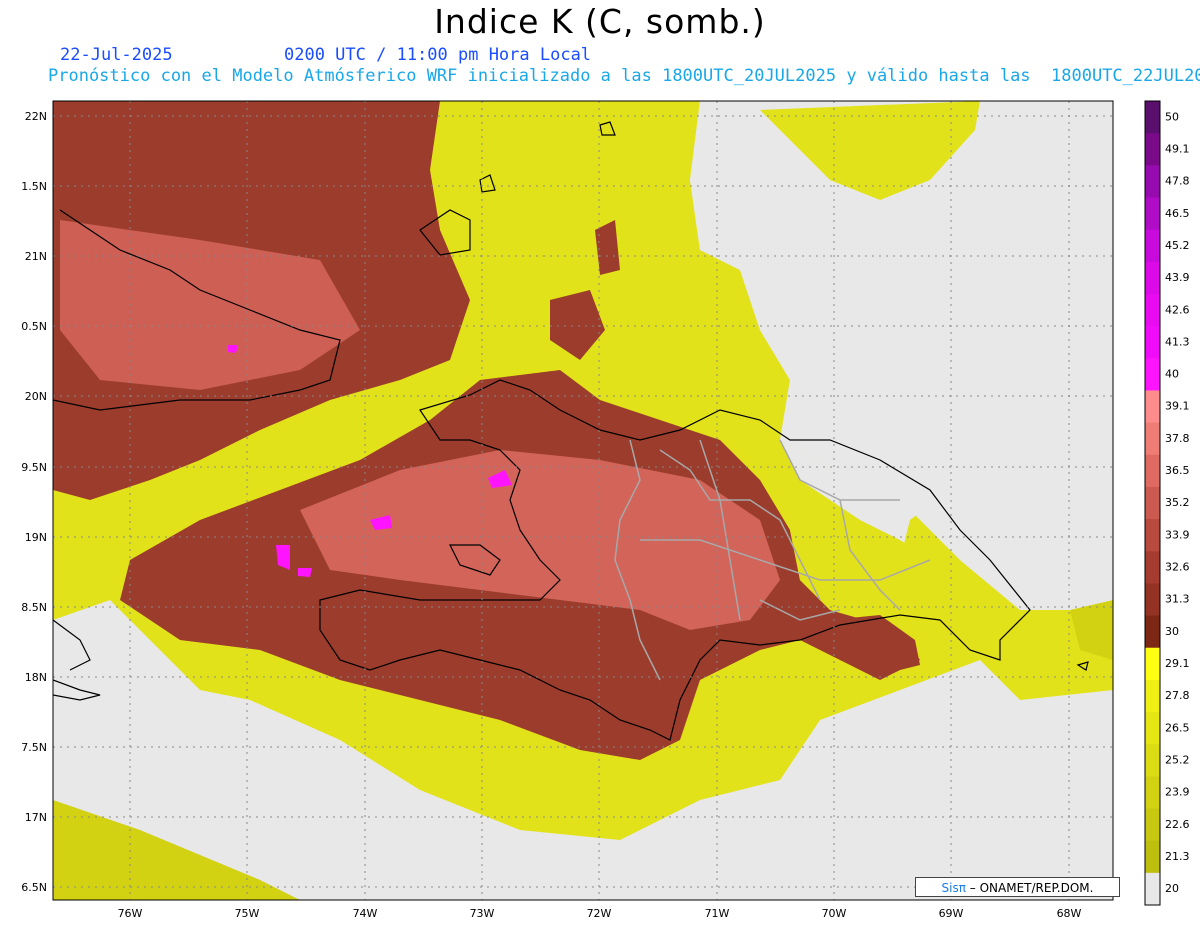 The width and height of the screenshot is (1200, 927). I want to click on colorbar-label: 50, so click(1172, 116).